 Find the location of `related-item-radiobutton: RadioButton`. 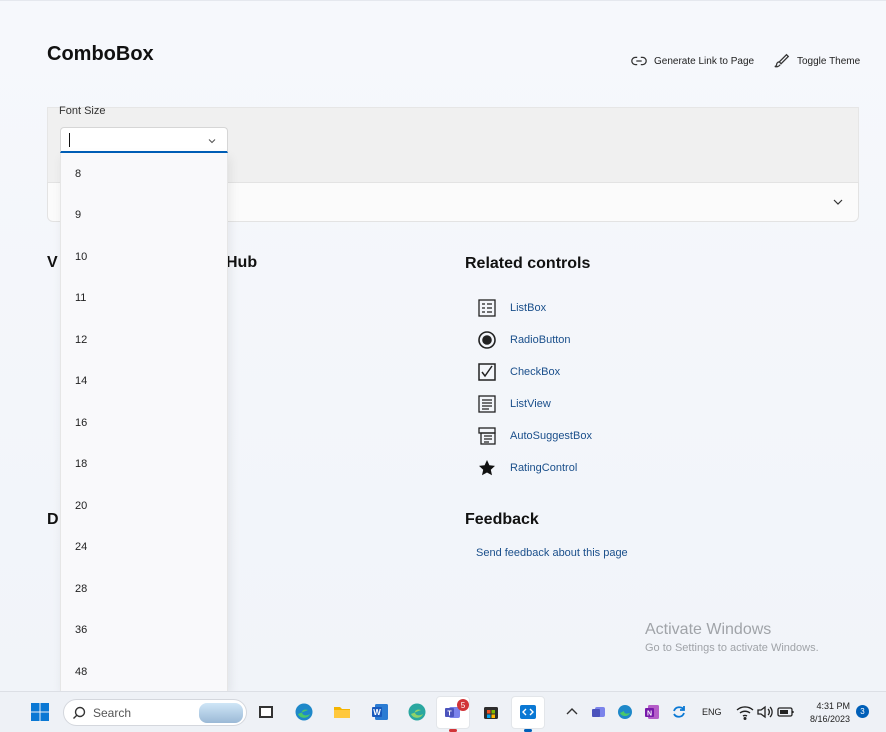

related-item-radiobutton: RadioButton is located at coordinates (523, 340).